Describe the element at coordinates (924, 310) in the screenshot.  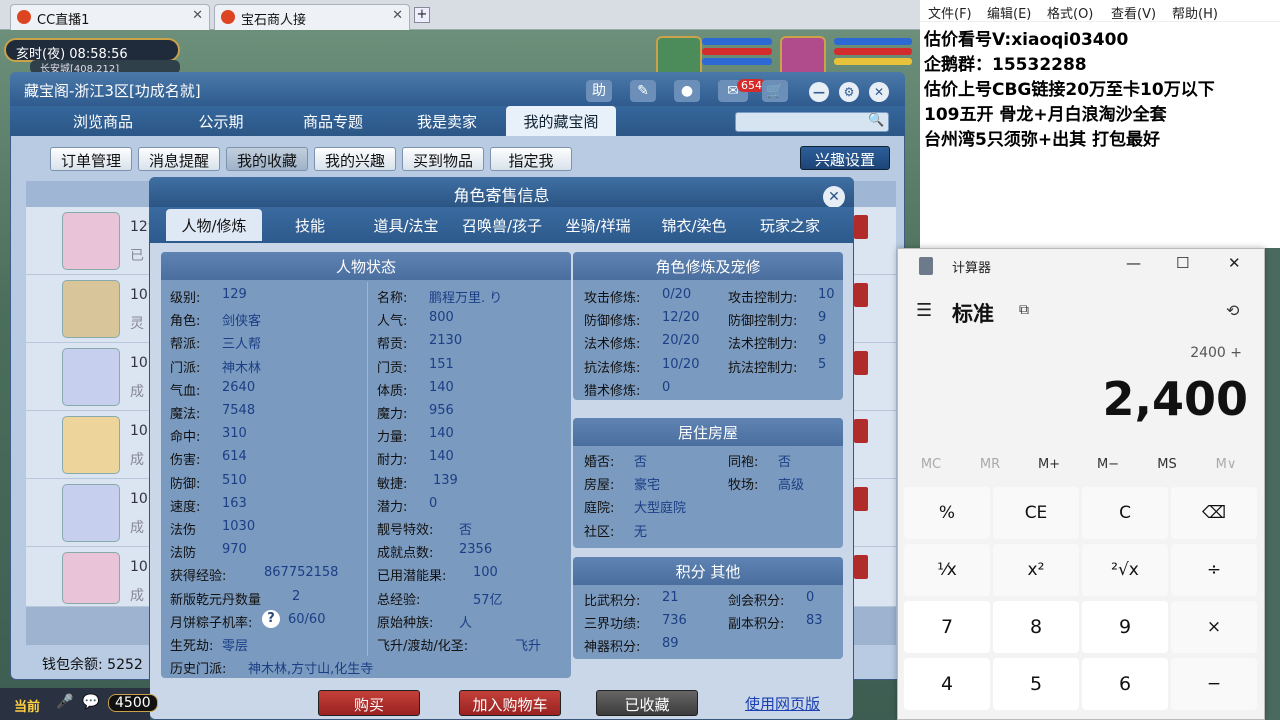
I see `hamburger-menu-icon: ☰` at that location.